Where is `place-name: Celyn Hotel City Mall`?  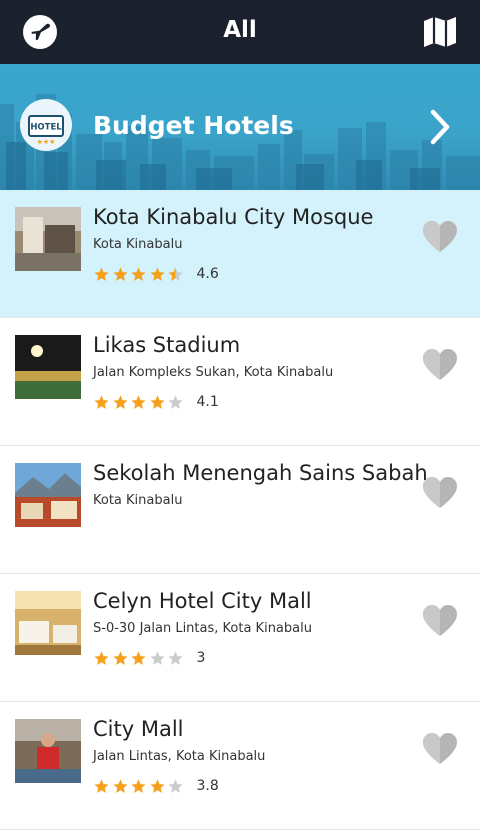
place-name: Celyn Hotel City Mall is located at coordinates (202, 601).